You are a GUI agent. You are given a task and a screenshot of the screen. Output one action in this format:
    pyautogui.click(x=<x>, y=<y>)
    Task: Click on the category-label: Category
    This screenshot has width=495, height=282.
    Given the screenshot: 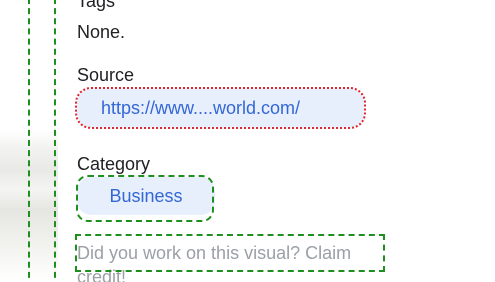 What is the action you would take?
    pyautogui.click(x=114, y=164)
    